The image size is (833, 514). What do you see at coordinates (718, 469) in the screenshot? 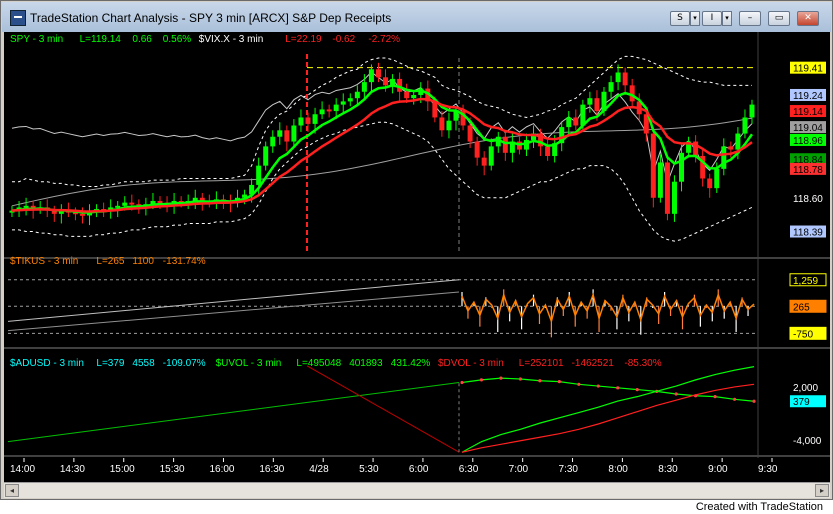
I see `time-axis-tick-label: 9:00` at bounding box center [718, 469].